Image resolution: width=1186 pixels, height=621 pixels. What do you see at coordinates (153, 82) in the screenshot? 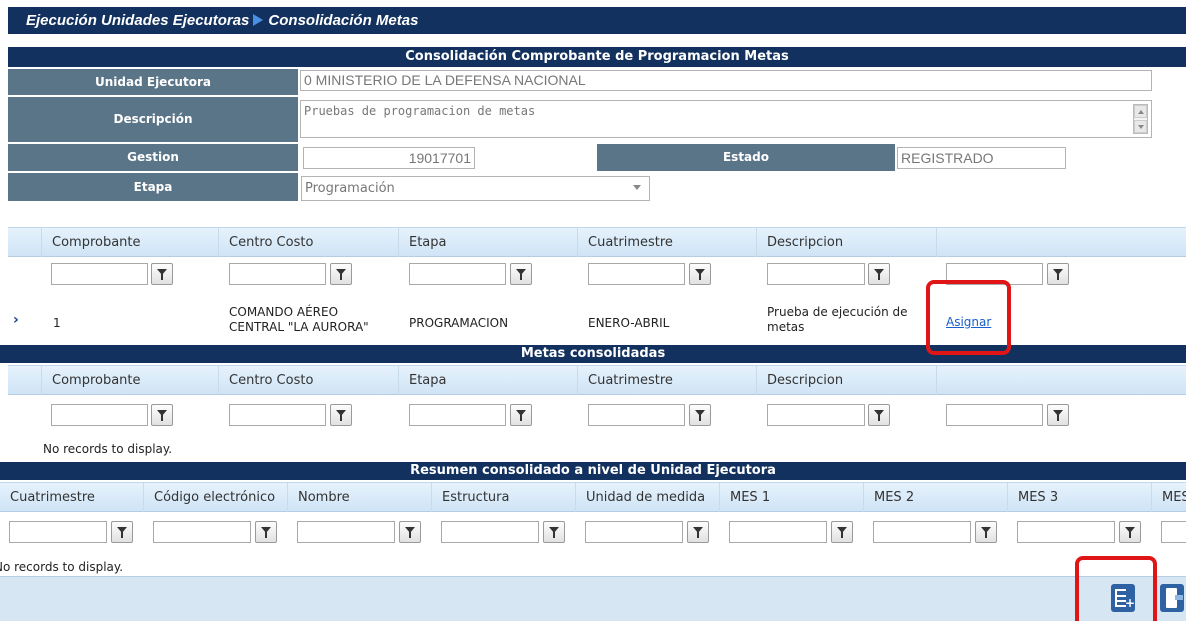
I see `unidad-ejecutora-label: Unidad Ejecutora` at bounding box center [153, 82].